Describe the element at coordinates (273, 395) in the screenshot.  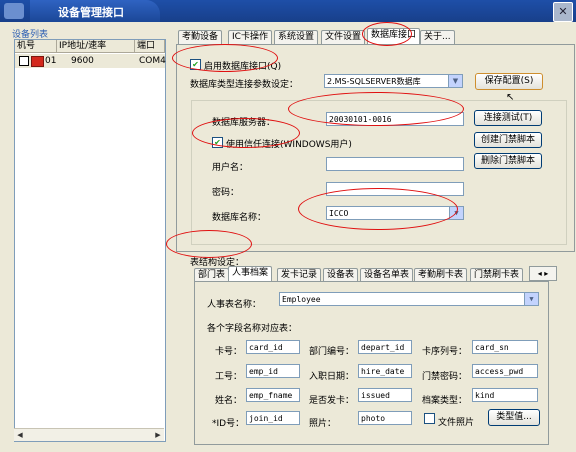
I see `emp-fname-input: emp_fname` at that location.